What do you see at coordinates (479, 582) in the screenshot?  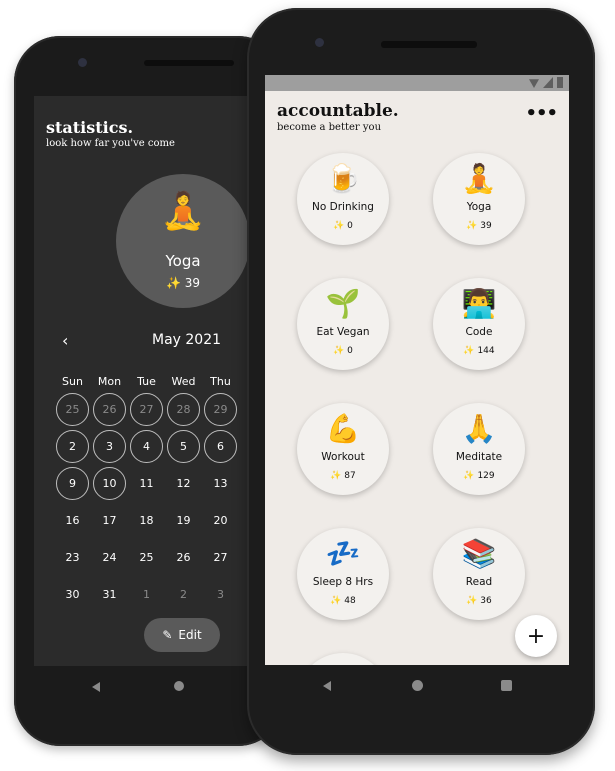 I see `habit-name: Read` at bounding box center [479, 582].